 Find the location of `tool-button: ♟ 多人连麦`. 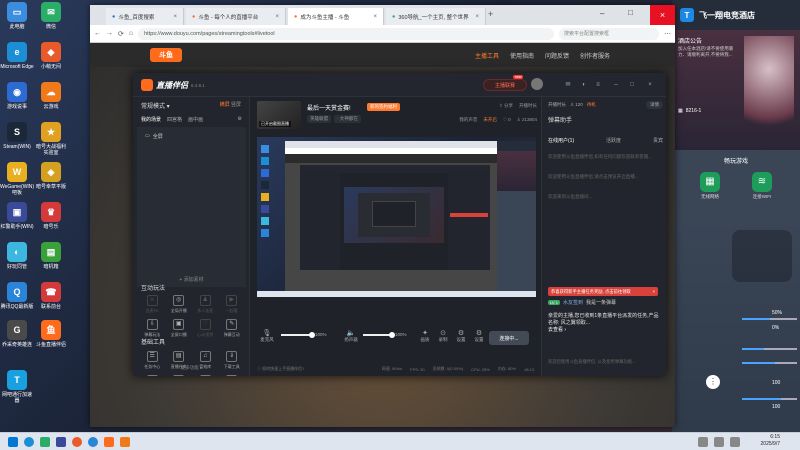

tool-button: ♟ 多人连麦 is located at coordinates (205, 304).